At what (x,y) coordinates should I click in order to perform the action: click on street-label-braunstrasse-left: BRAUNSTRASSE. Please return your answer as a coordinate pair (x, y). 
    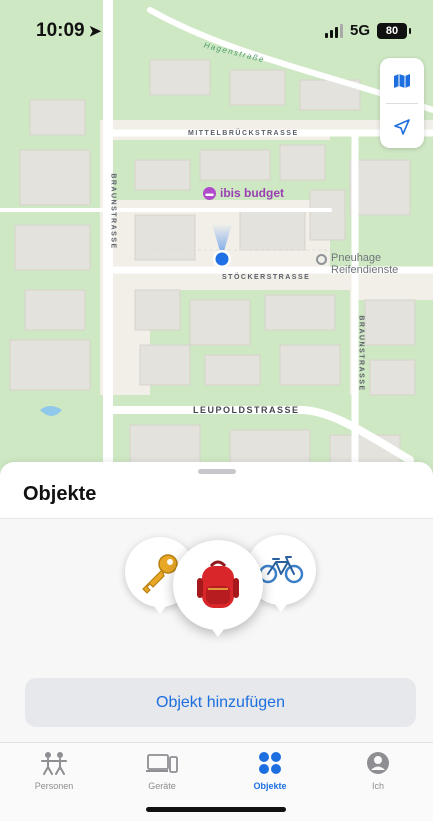
    Looking at the image, I should click on (113, 211).